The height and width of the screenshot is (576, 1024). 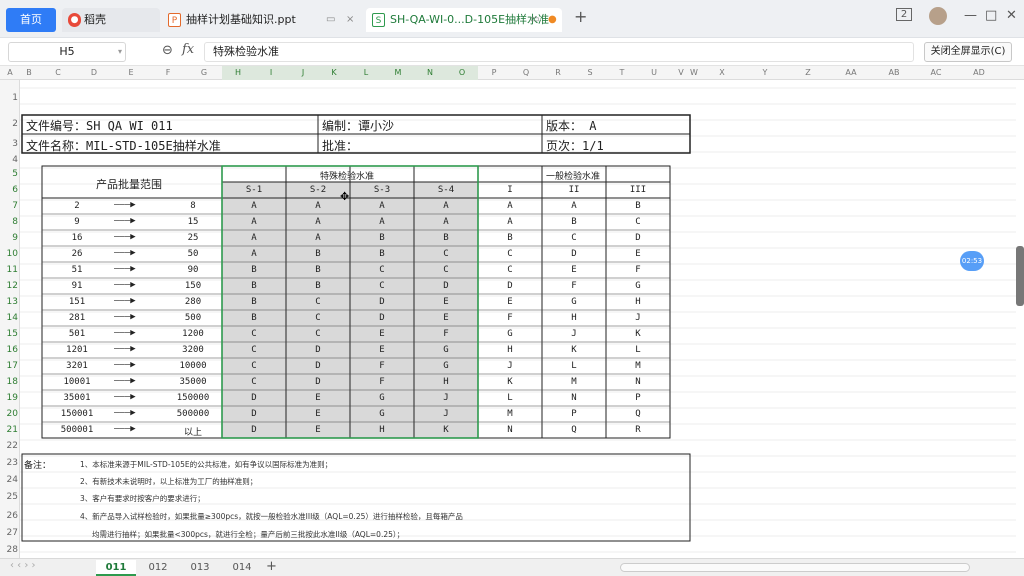 I want to click on column-header: W, so click(x=694, y=72).